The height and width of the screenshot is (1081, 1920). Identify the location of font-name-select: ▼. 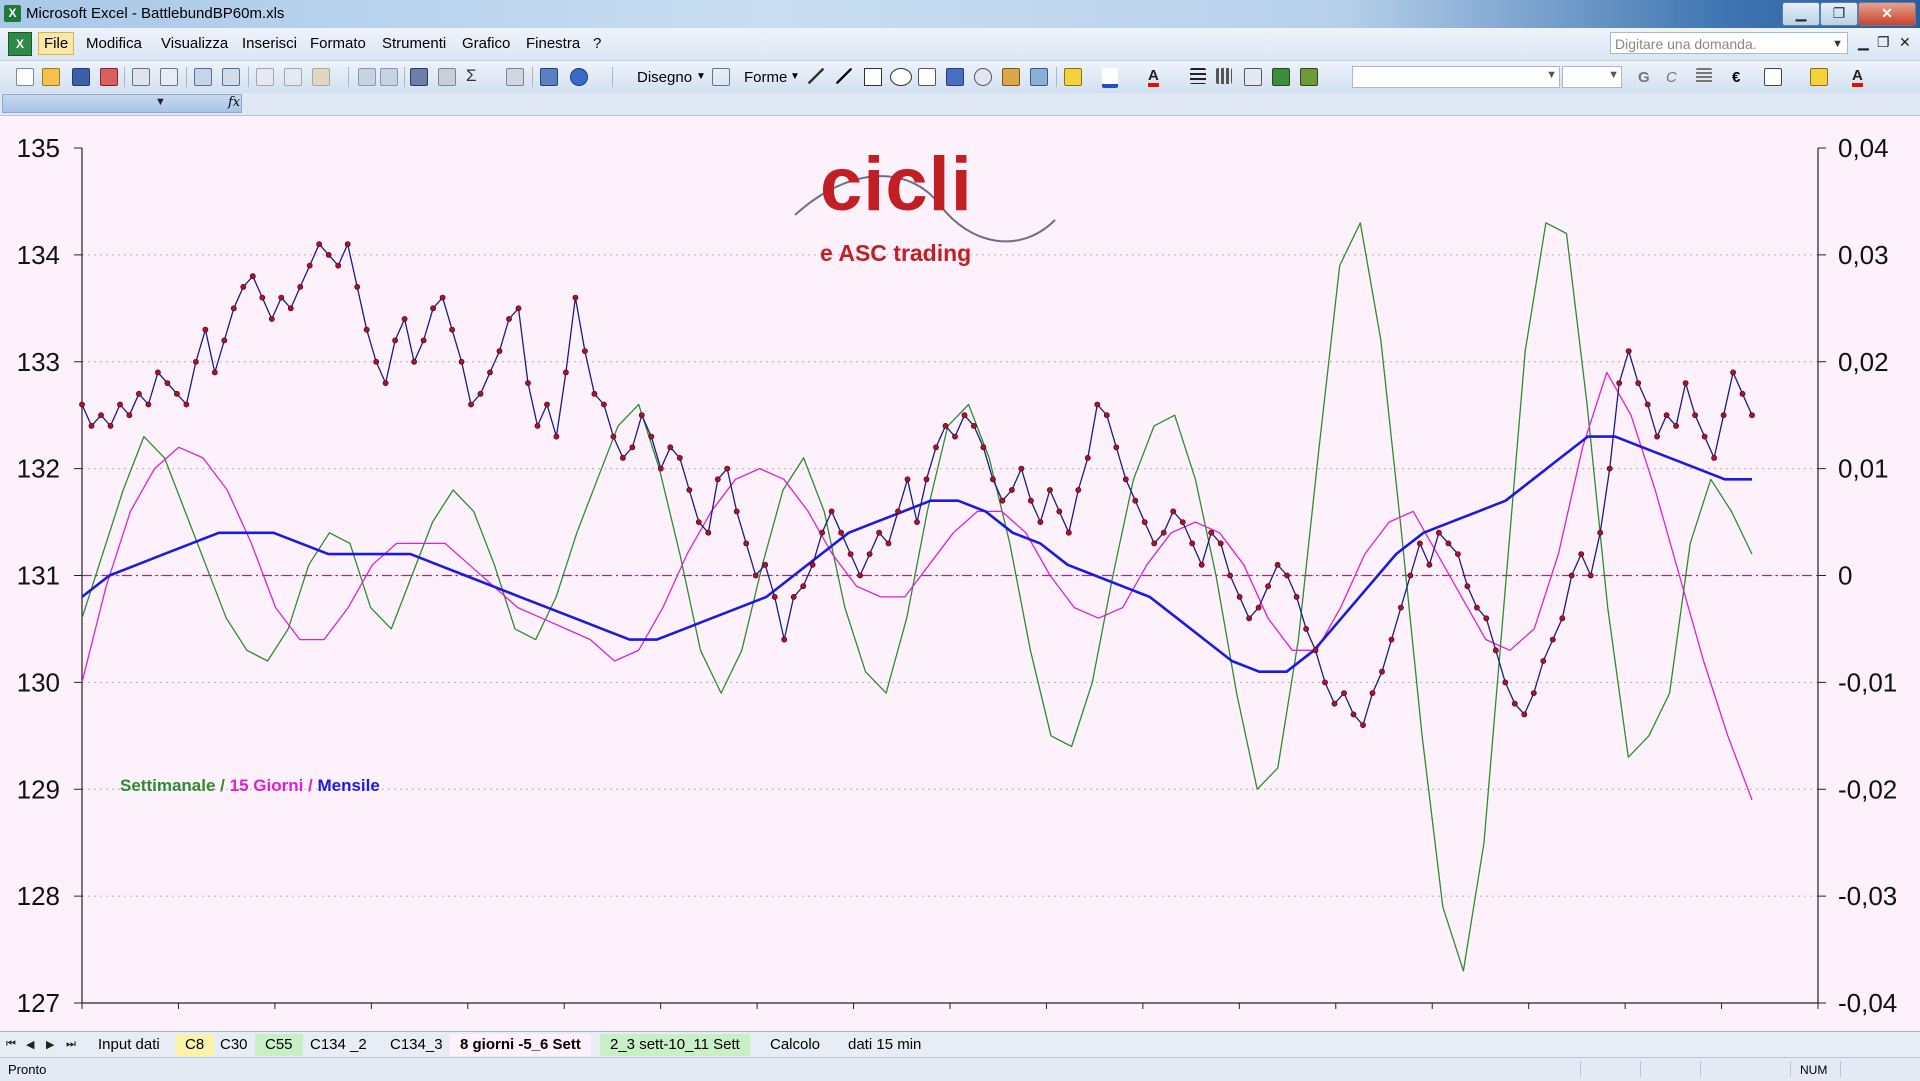
(1456, 77).